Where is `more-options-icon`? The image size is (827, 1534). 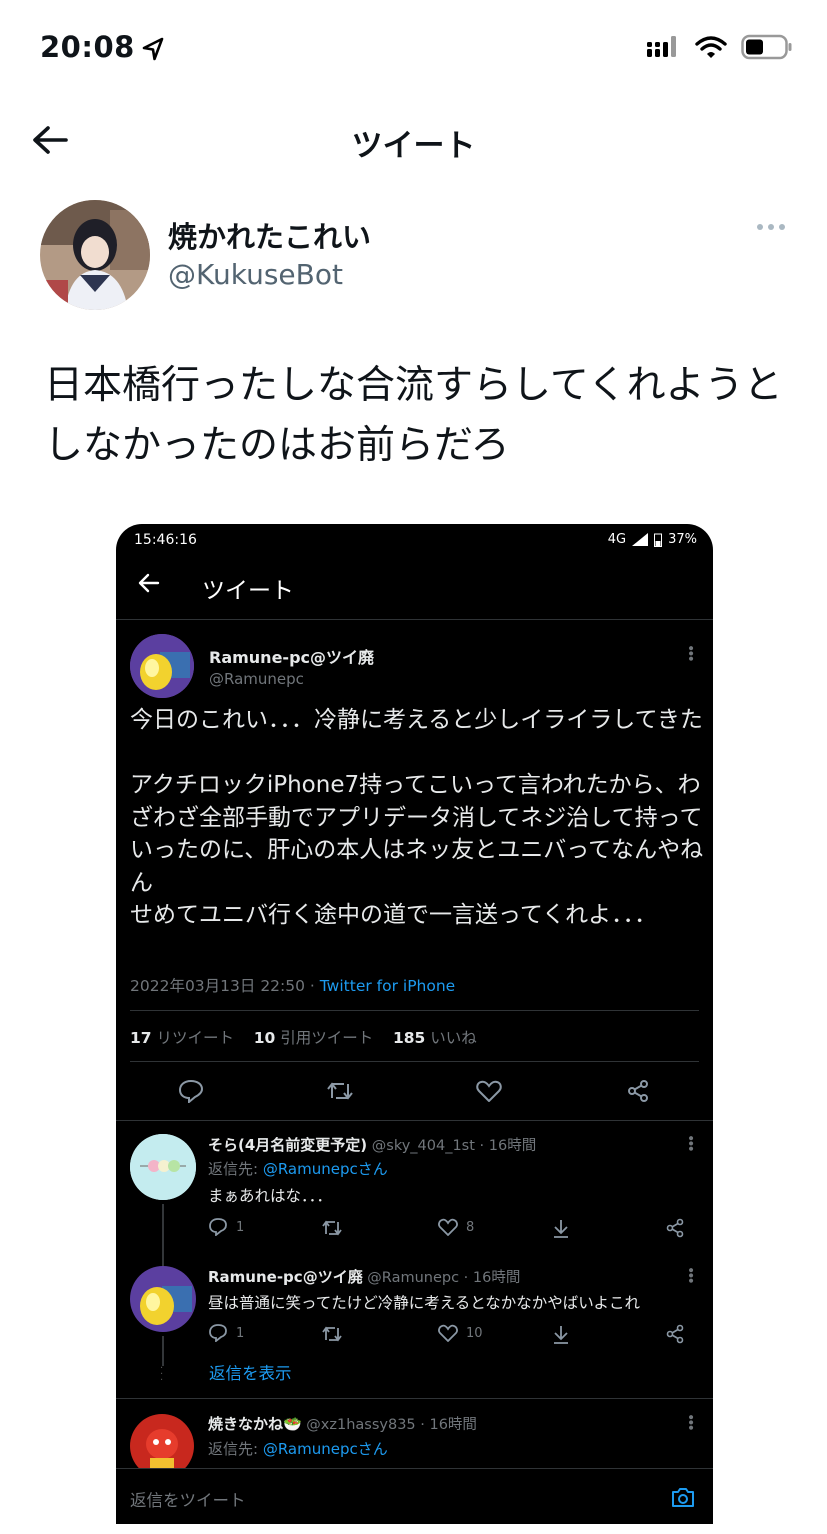 more-options-icon is located at coordinates (771, 227).